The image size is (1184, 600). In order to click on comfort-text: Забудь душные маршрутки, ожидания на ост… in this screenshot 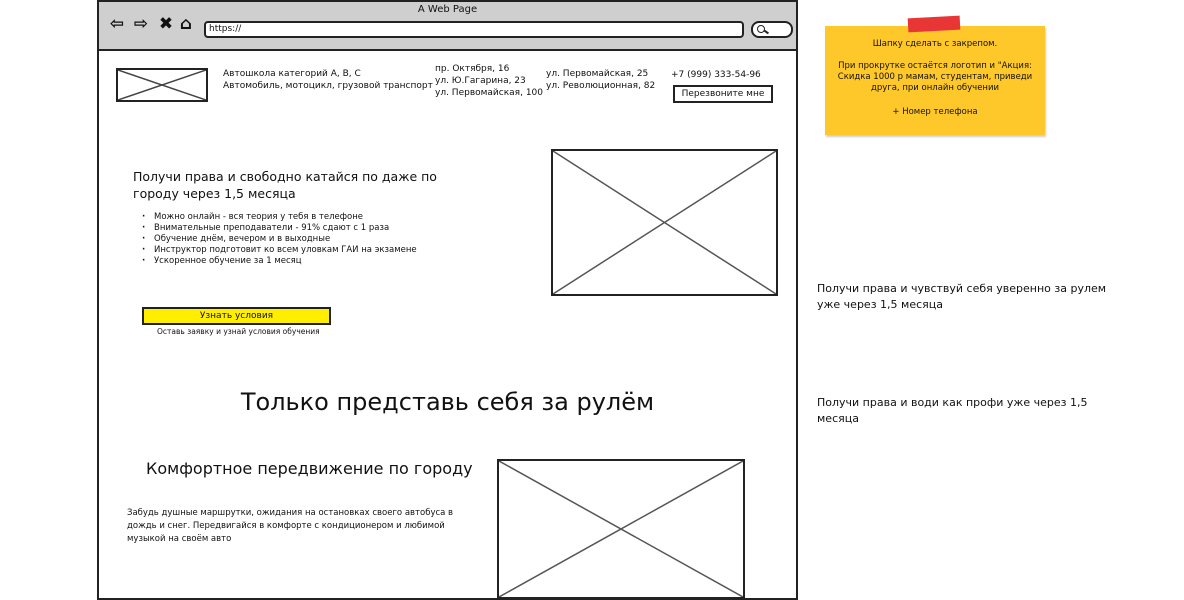, I will do `click(290, 526)`.